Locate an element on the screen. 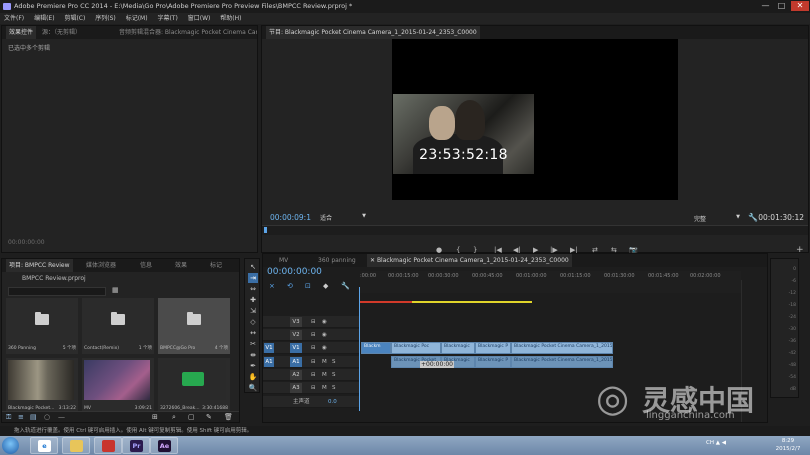 This screenshot has height=455, width=810. menu-help: 帮助(H) is located at coordinates (230, 18).